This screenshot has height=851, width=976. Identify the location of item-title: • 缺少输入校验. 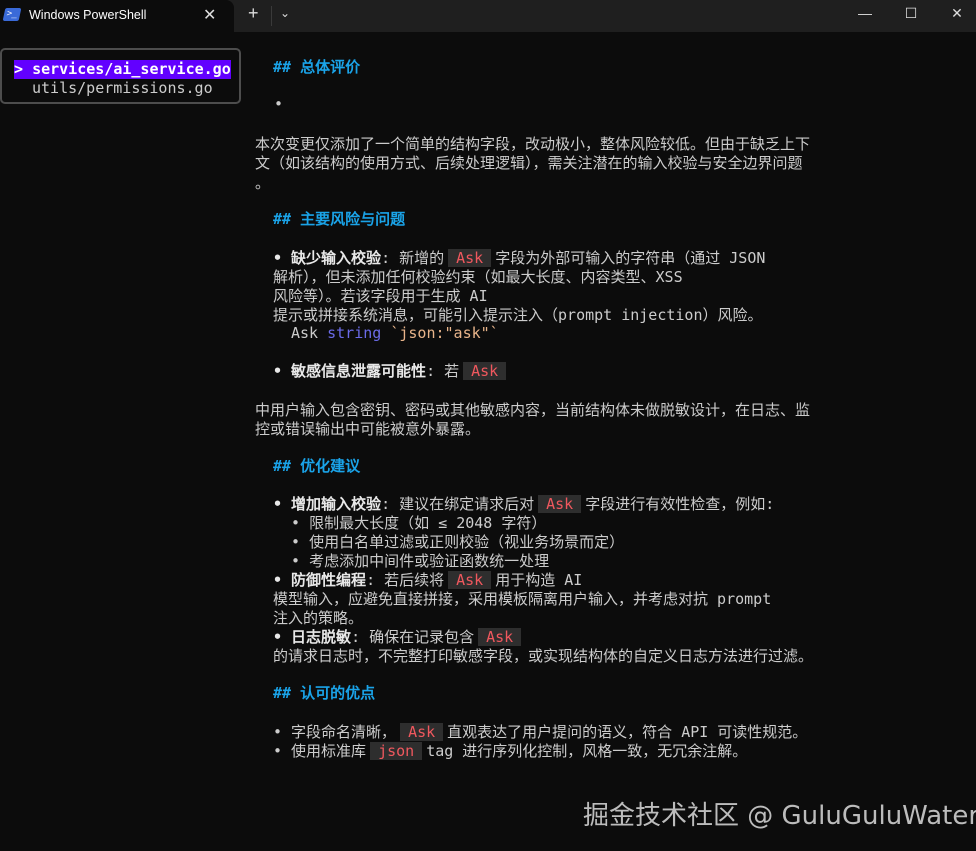
(327, 258).